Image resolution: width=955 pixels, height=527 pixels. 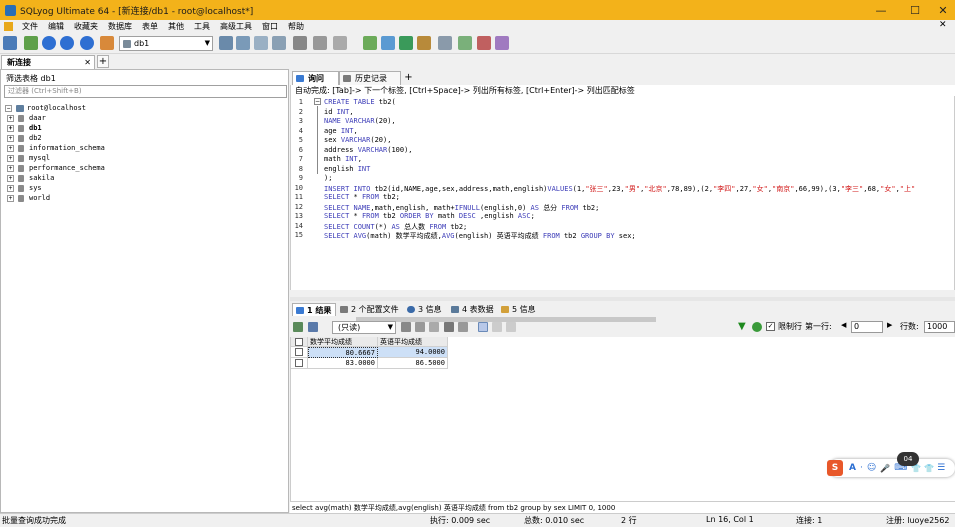 I want to click on ime-mic-icon: 🎤, so click(x=885, y=468).